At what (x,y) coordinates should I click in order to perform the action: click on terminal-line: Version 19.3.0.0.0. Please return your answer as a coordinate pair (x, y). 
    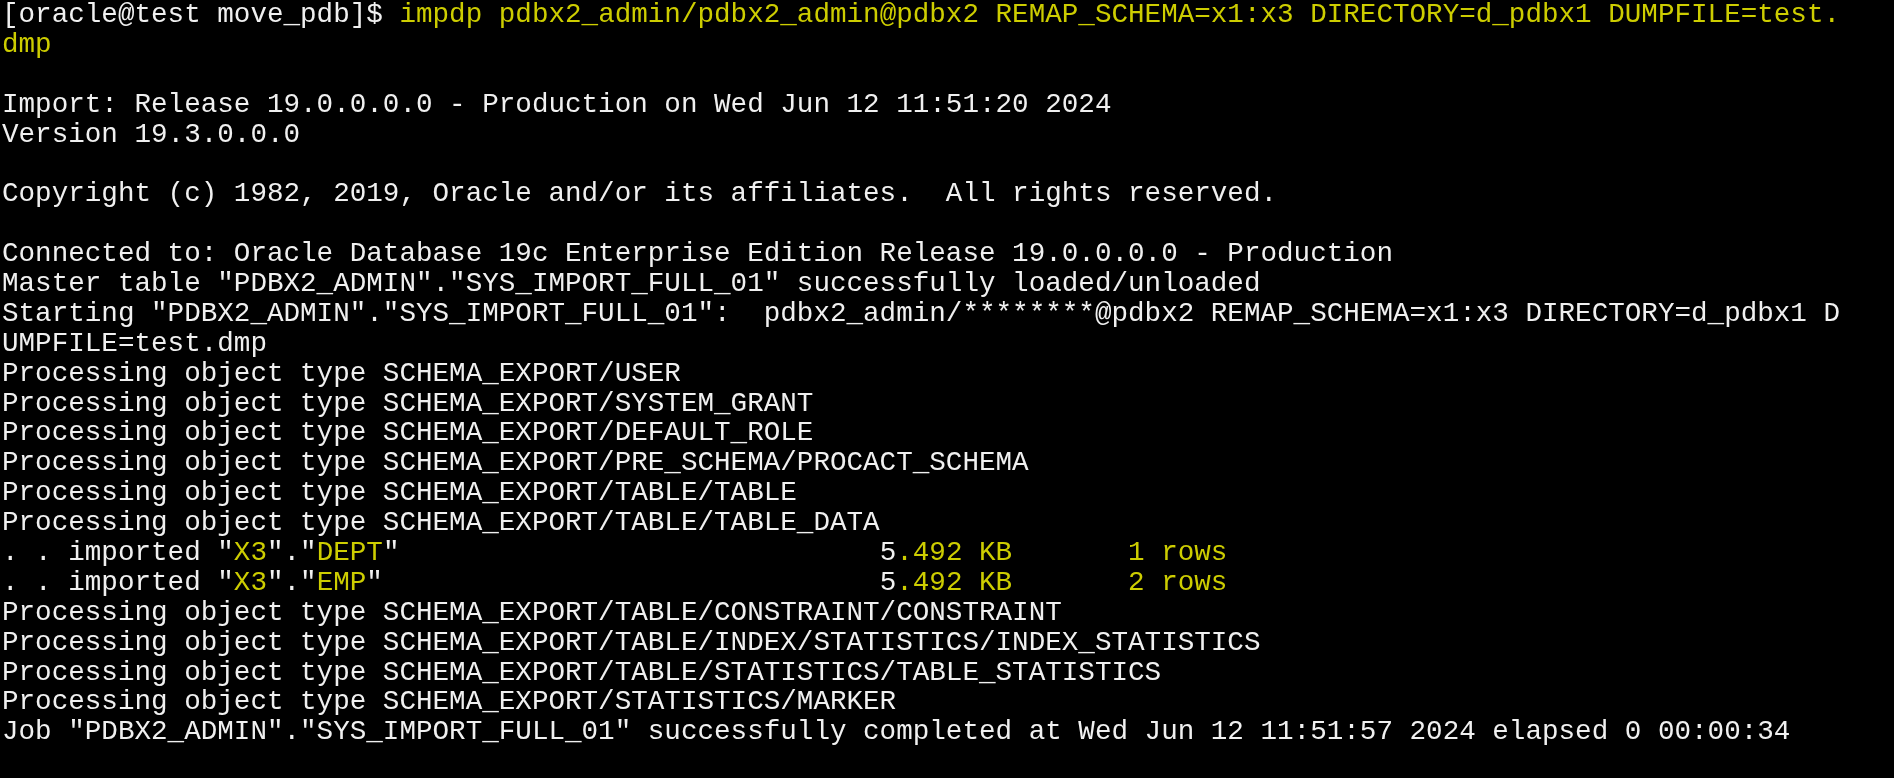
    Looking at the image, I should click on (151, 134).